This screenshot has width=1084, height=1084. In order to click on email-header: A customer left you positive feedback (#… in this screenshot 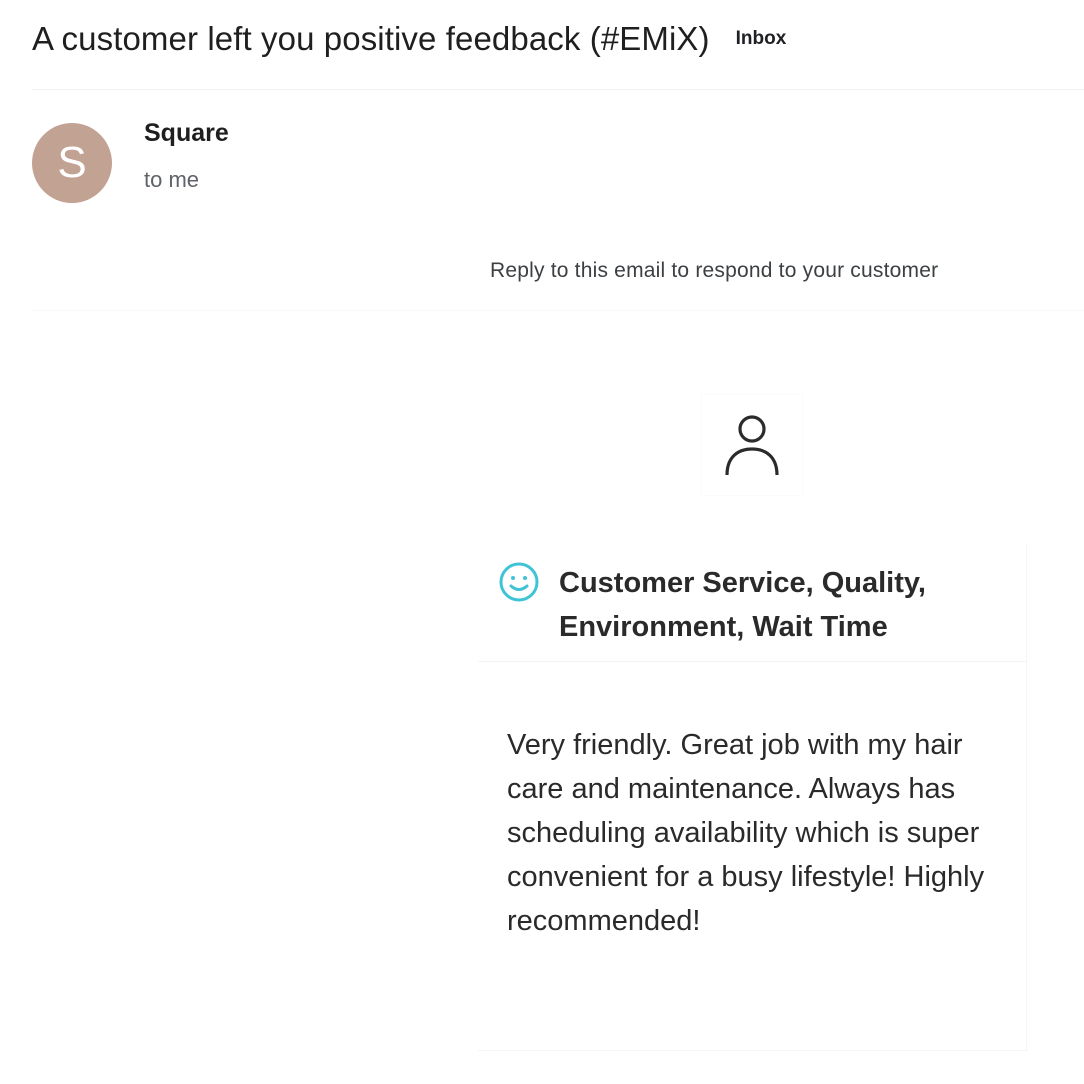, I will do `click(409, 39)`.